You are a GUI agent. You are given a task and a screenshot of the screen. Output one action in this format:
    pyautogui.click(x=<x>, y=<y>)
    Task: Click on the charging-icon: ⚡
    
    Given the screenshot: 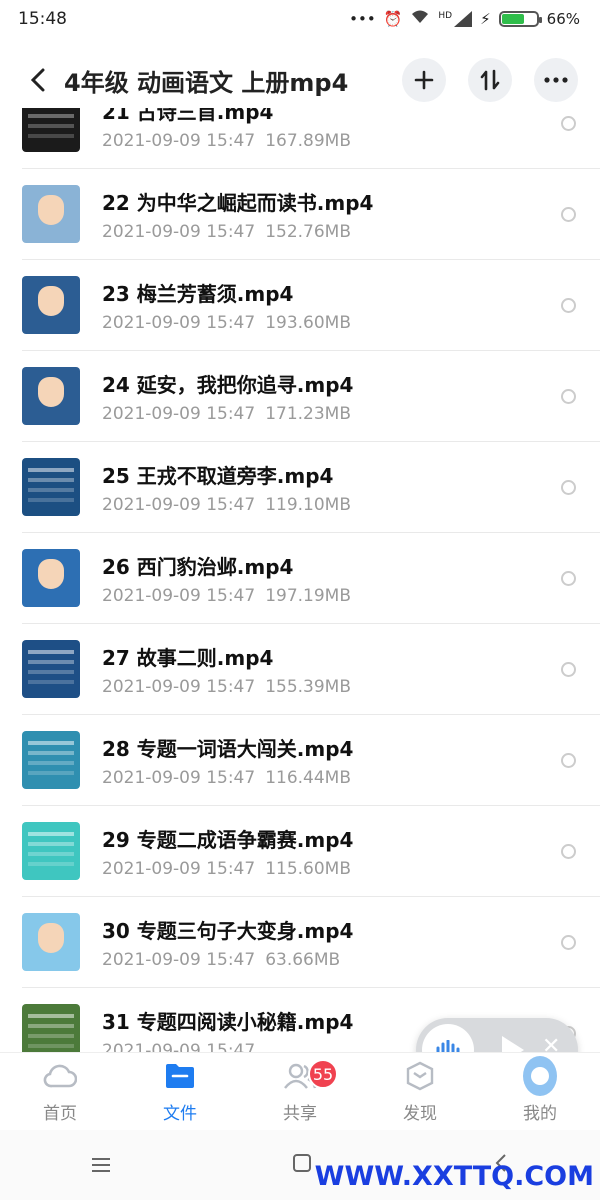 What is the action you would take?
    pyautogui.click(x=485, y=19)
    